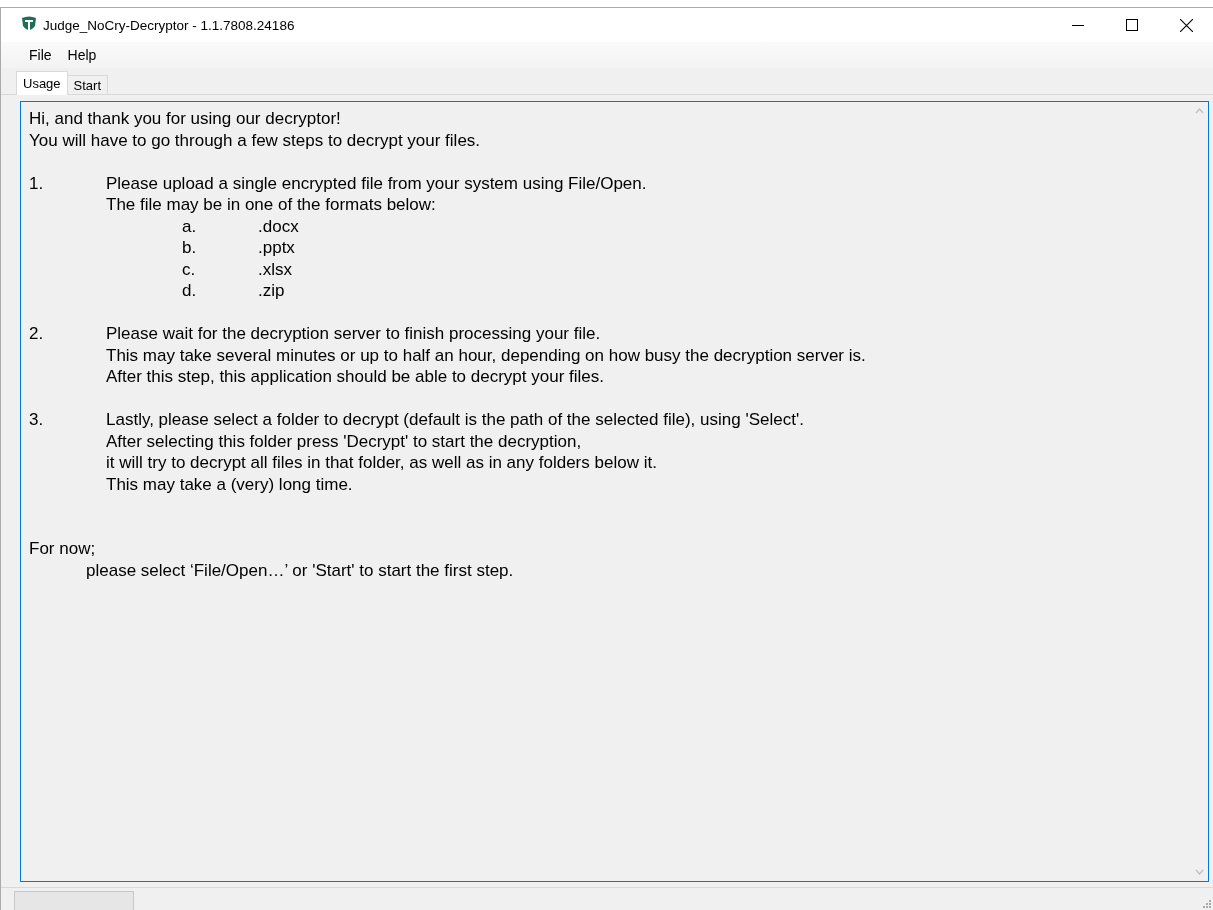  What do you see at coordinates (277, 248) in the screenshot?
I see `format-item: .pptx` at bounding box center [277, 248].